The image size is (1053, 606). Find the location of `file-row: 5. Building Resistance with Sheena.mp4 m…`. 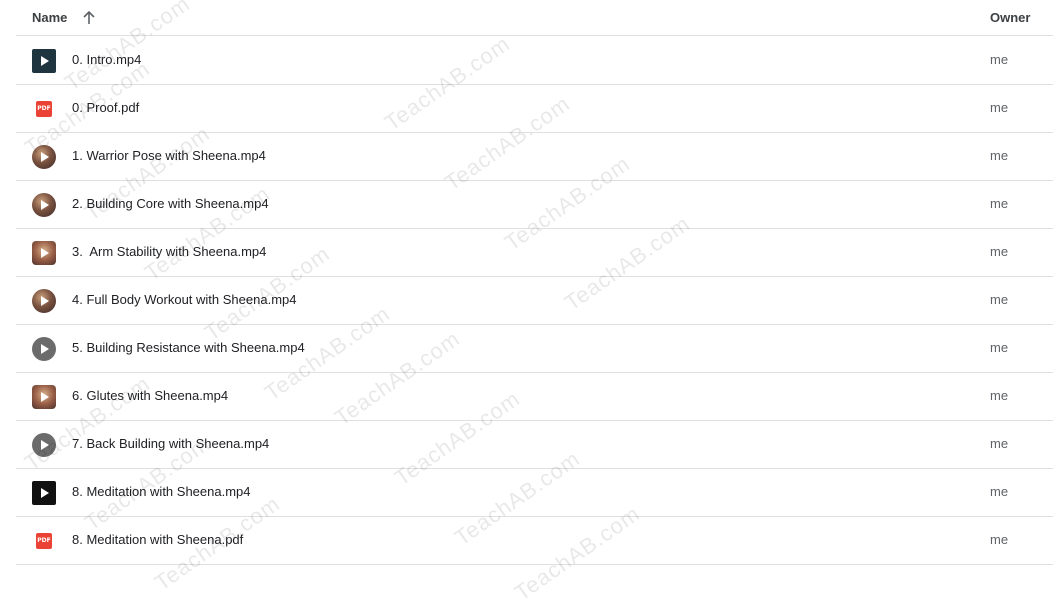

file-row: 5. Building Resistance with Sheena.mp4 m… is located at coordinates (534, 349).